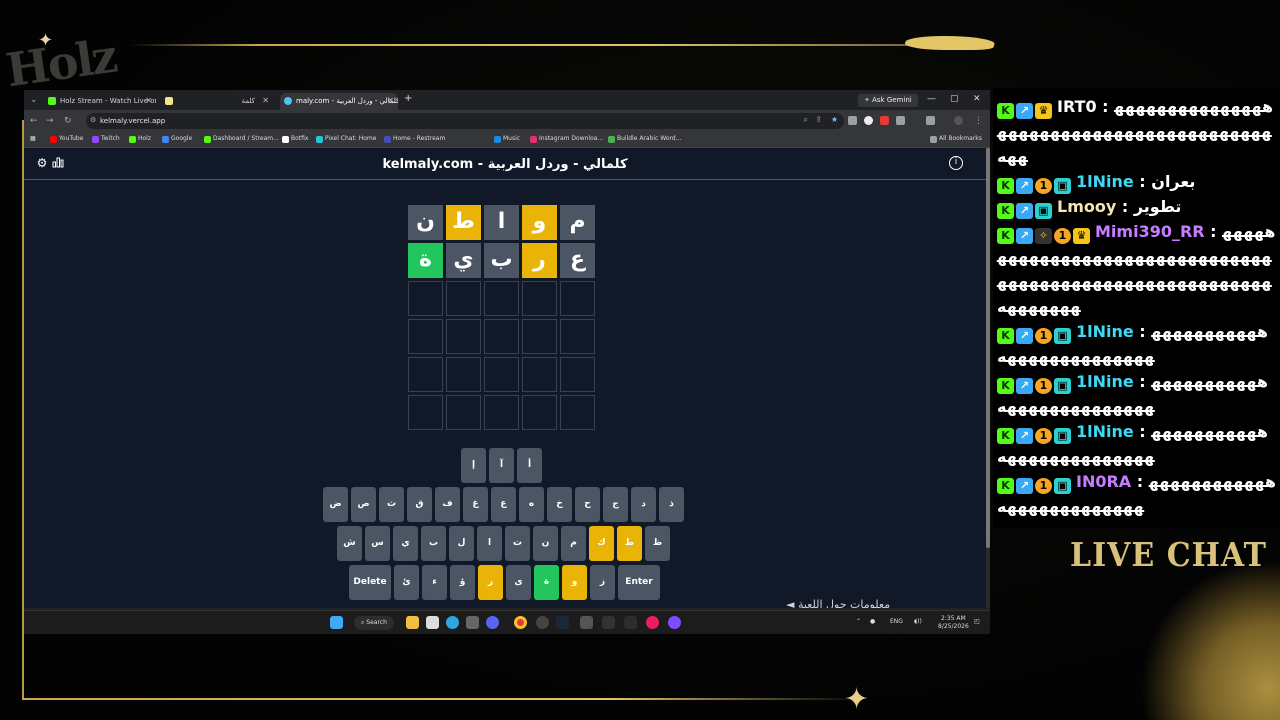 The width and height of the screenshot is (1280, 720). I want to click on obs-icon, so click(542, 622).